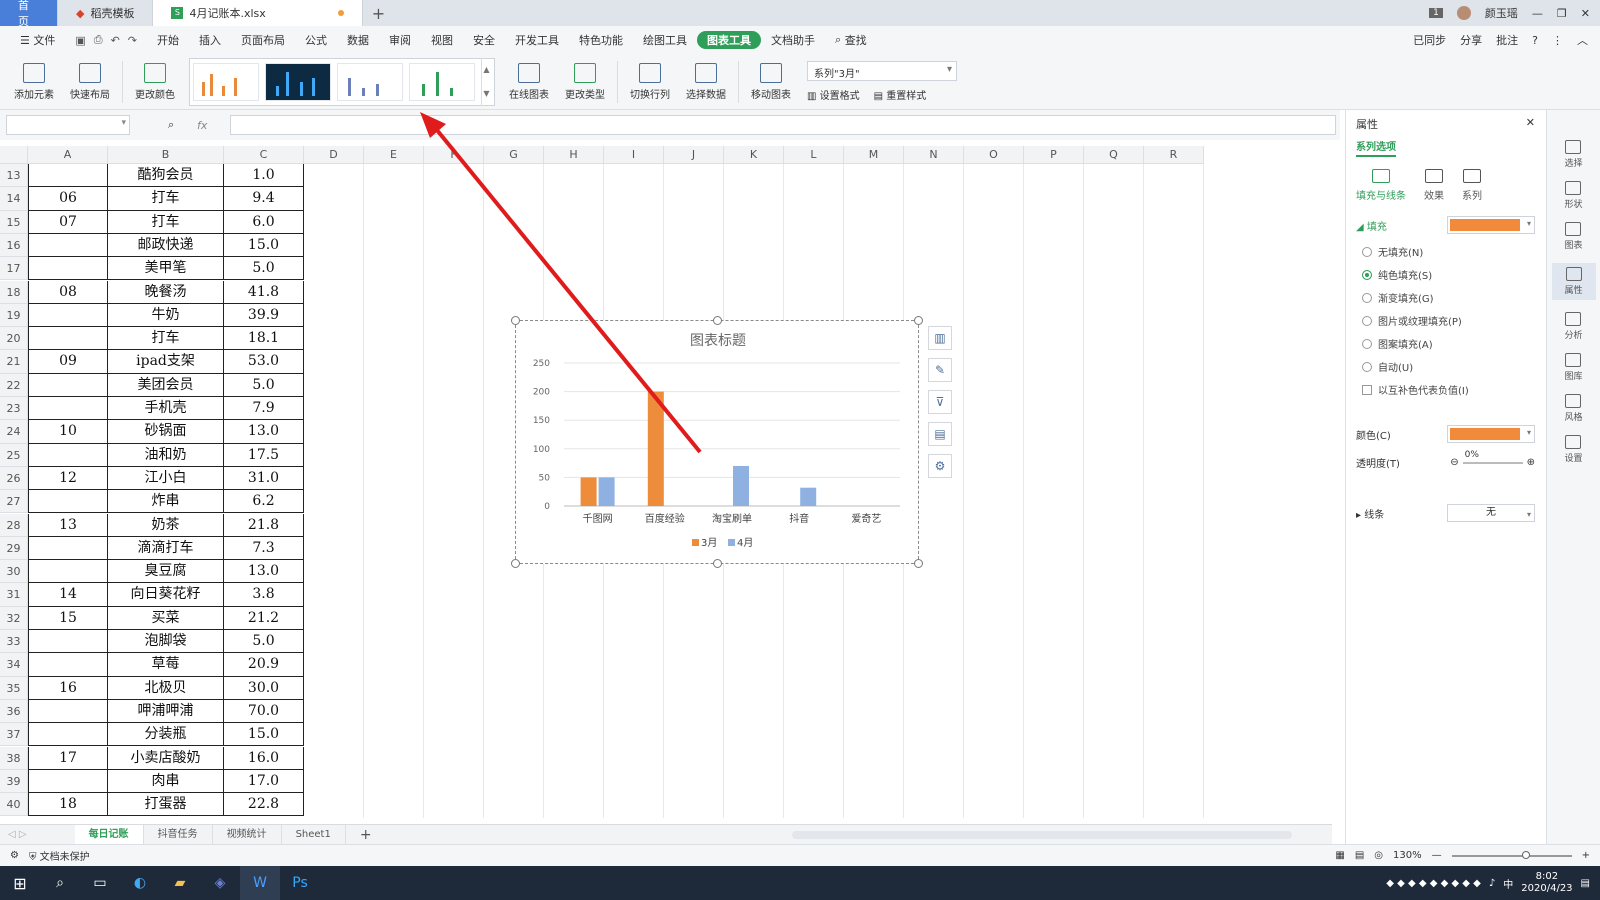 This screenshot has width=1600, height=900. I want to click on zoom-level: 130%, so click(1407, 855).